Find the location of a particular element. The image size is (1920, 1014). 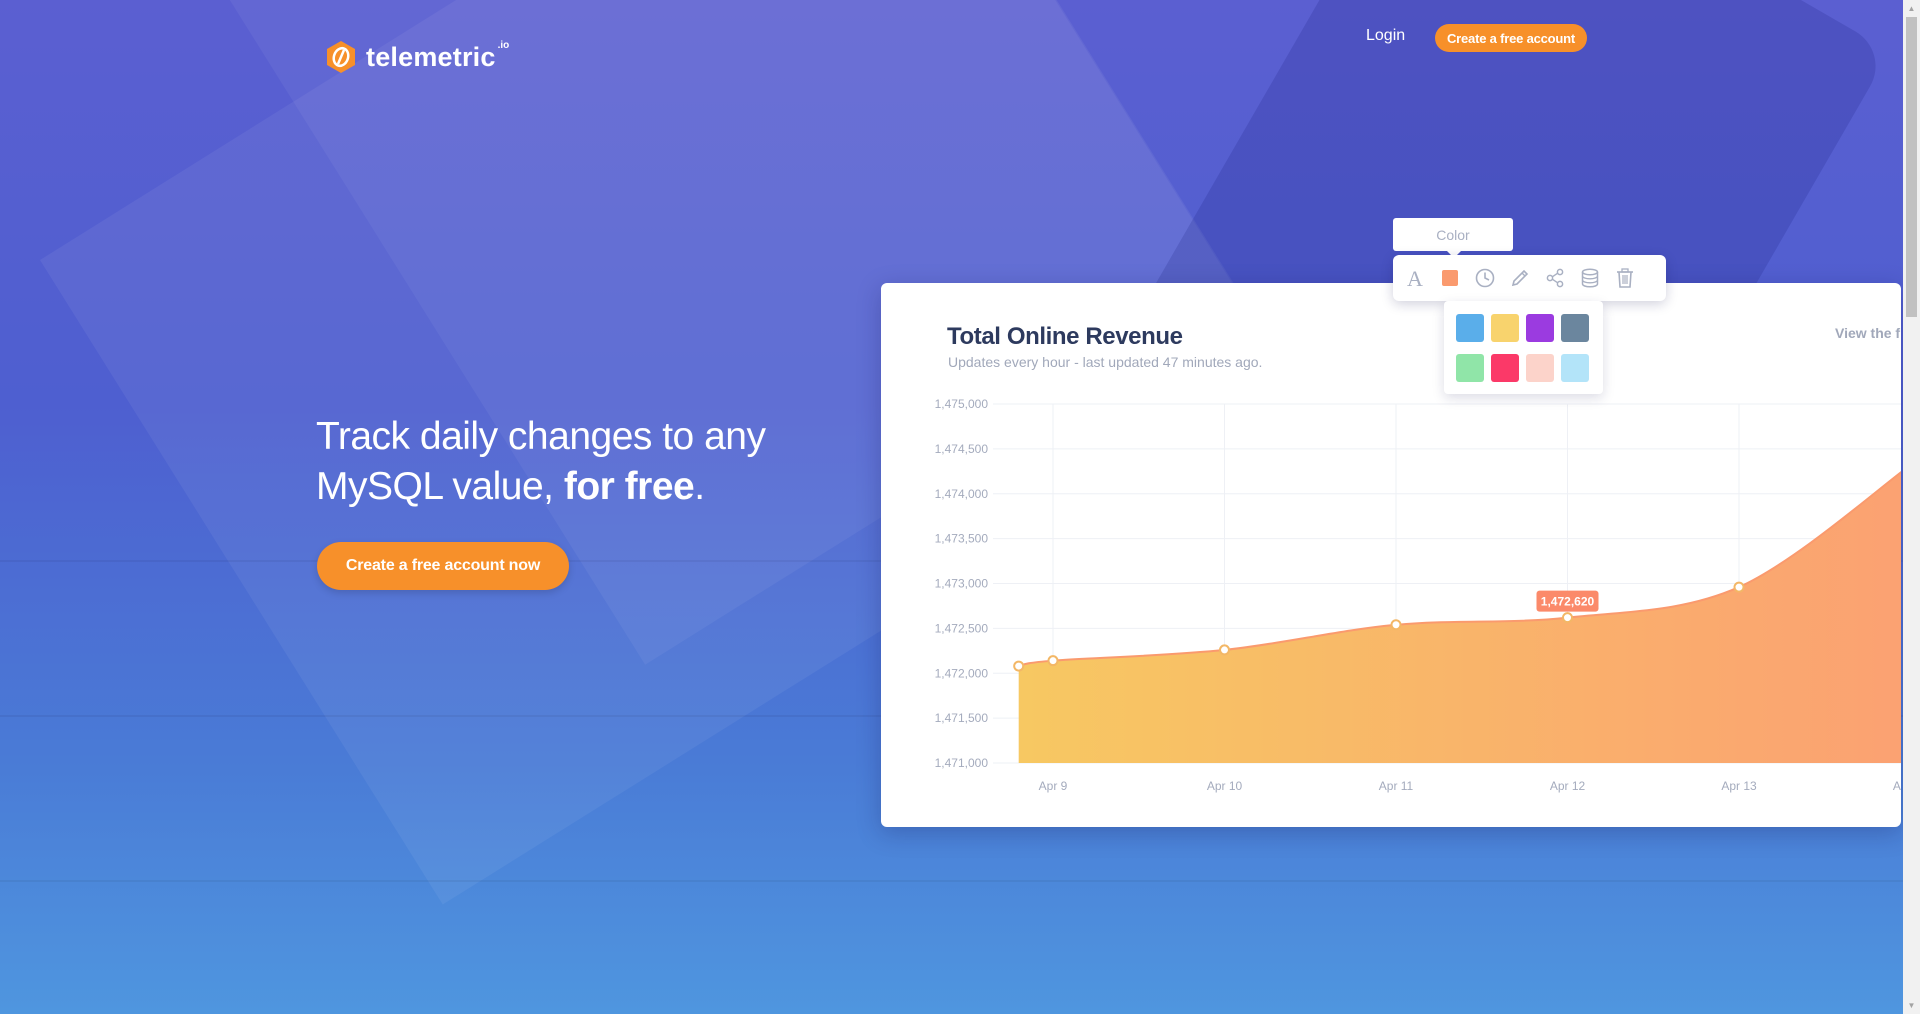

clock-icon is located at coordinates (1485, 278).